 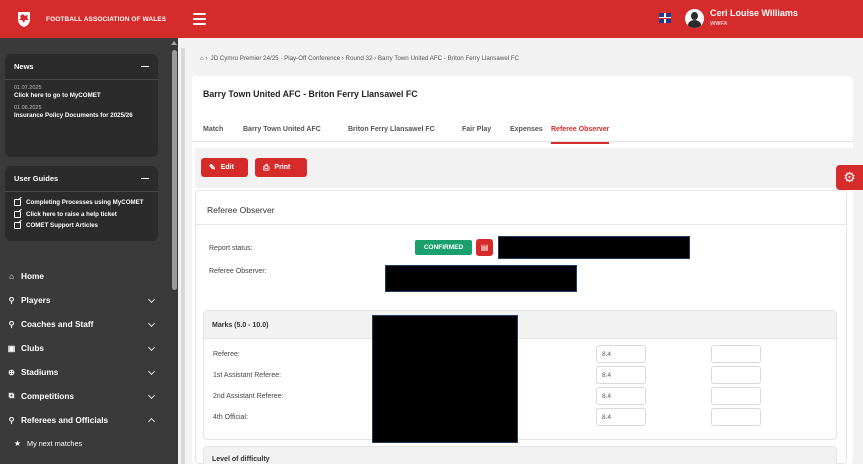 I want to click on sidebar-item-label: Referees and Officials, so click(x=65, y=420).